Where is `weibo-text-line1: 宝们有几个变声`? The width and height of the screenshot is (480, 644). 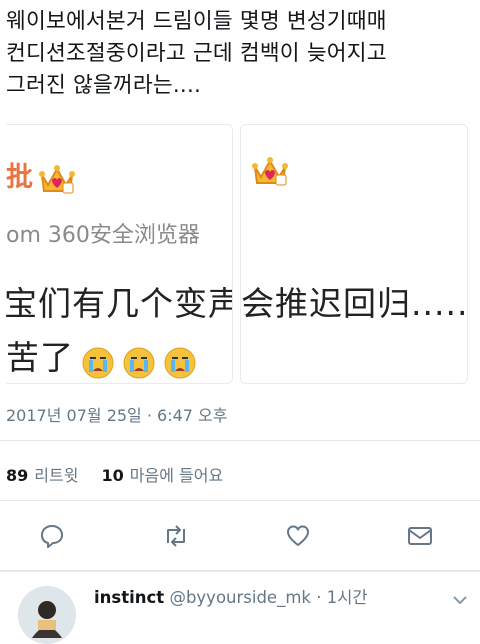
weibo-text-line1: 宝们有几个变声 is located at coordinates (119, 303).